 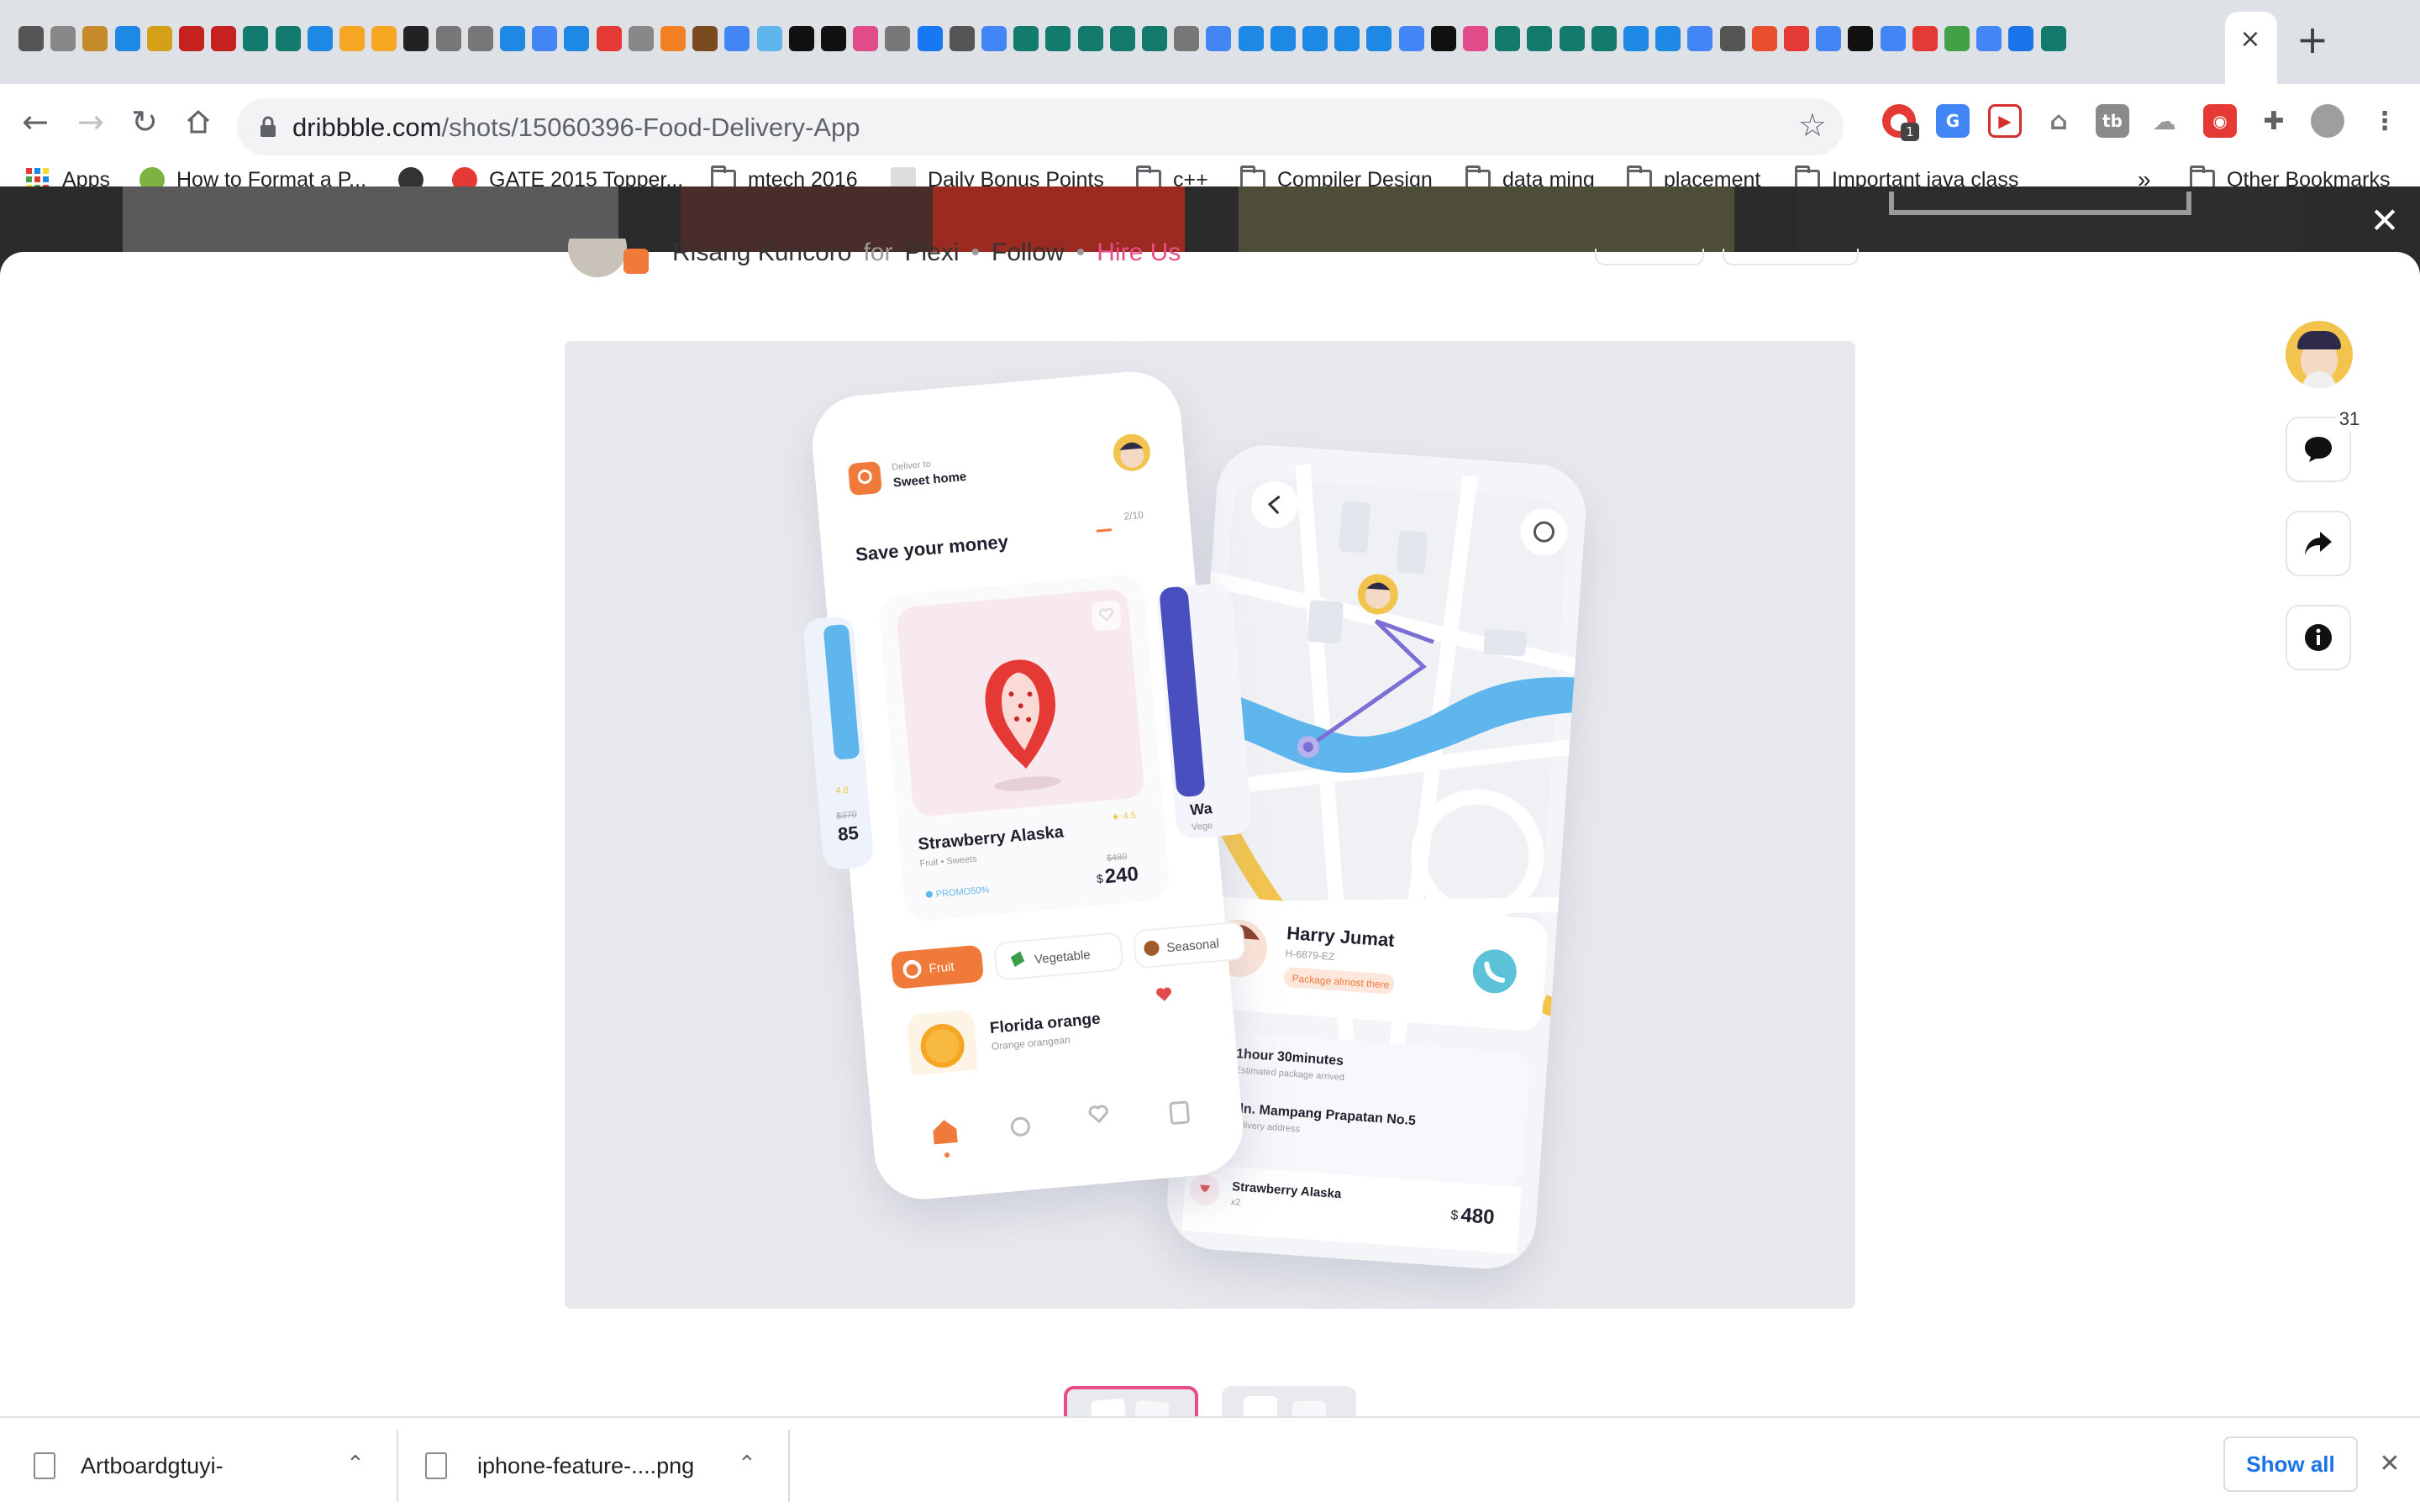 I want to click on media-extension-icon: ▶, so click(x=2005, y=121).